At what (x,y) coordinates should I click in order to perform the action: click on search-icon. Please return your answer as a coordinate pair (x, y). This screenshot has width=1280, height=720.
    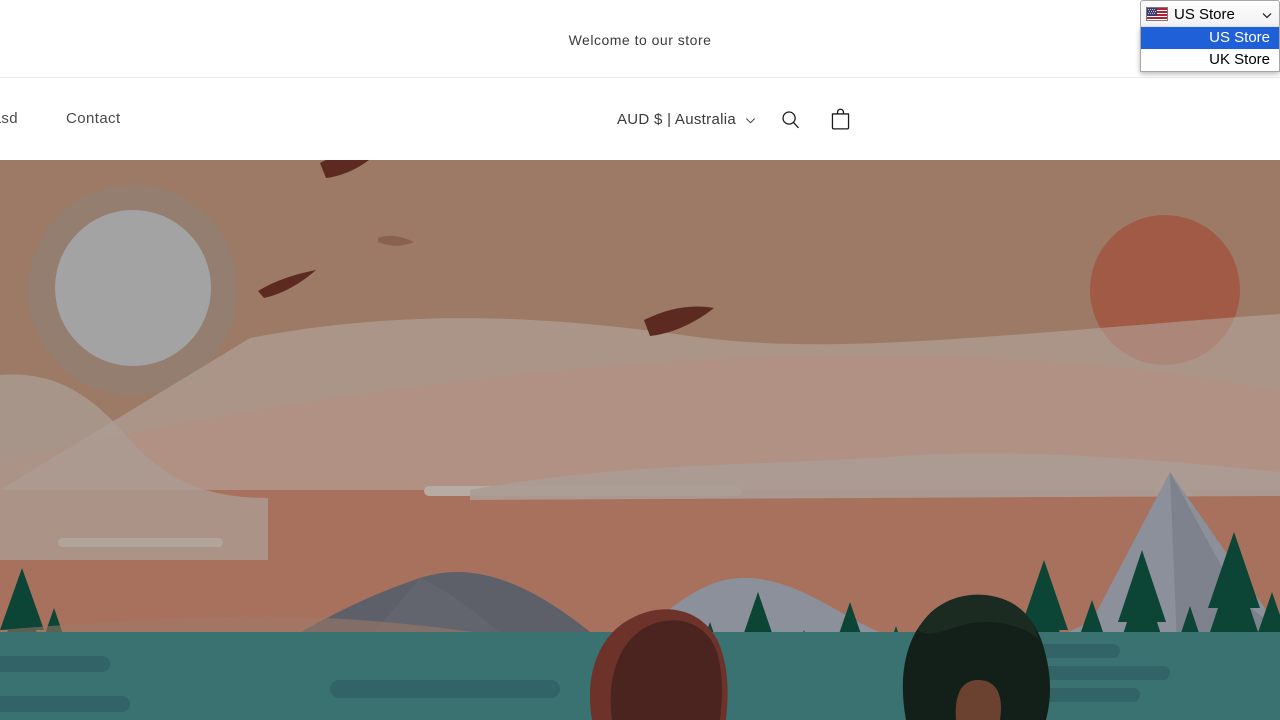
    Looking at the image, I should click on (790, 119).